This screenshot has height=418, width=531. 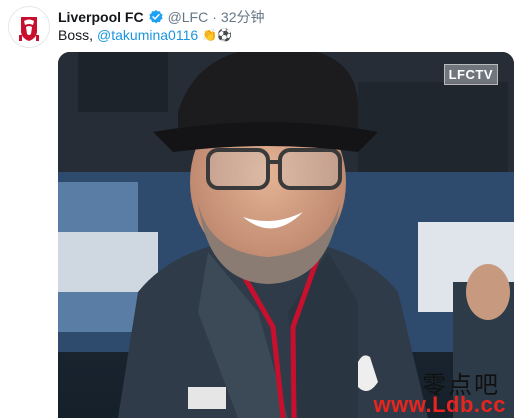 I want to click on watermark-url: www.Ldb.cc, so click(x=439, y=404).